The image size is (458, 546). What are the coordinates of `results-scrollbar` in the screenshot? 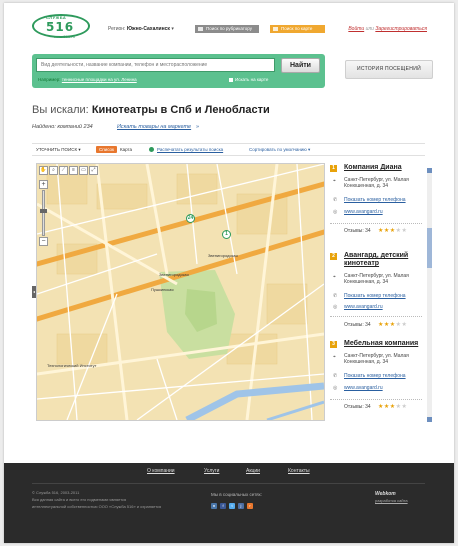 It's located at (429, 295).